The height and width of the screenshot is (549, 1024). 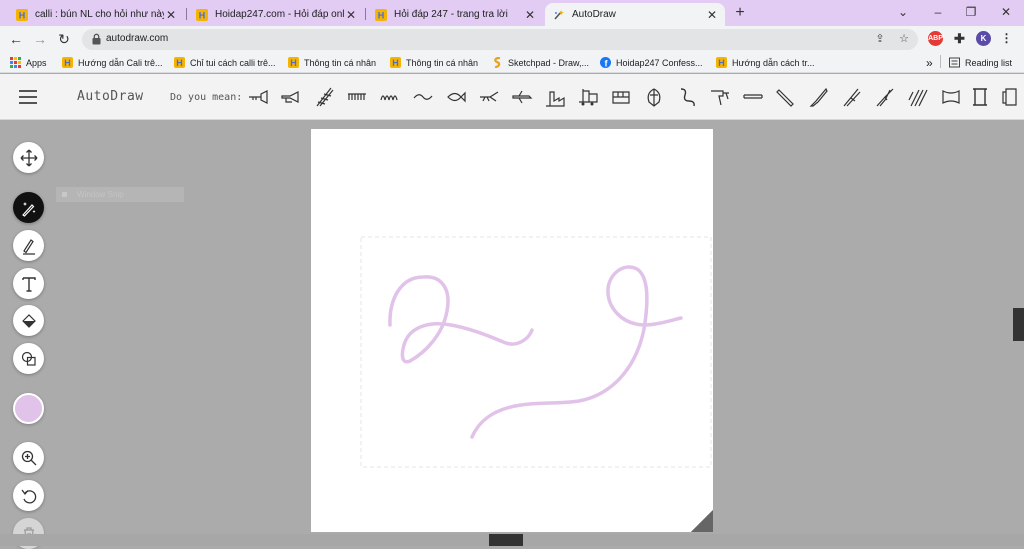 What do you see at coordinates (983, 38) in the screenshot?
I see `profile-avatar: K` at bounding box center [983, 38].